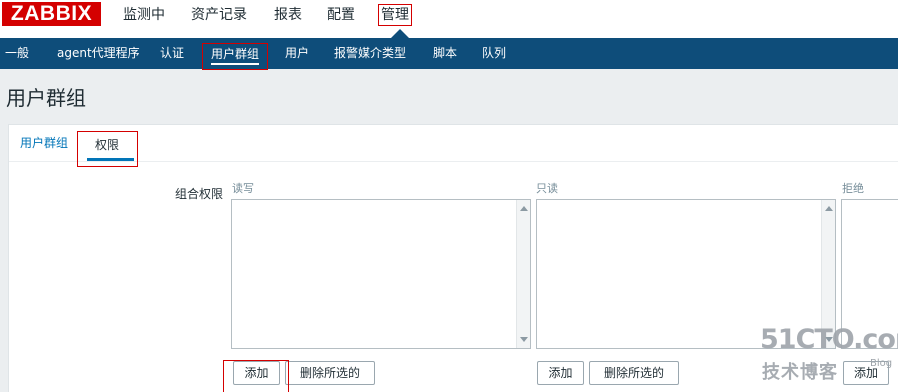 This screenshot has height=392, width=898. I want to click on read-only-remove-button: 删除所选的, so click(634, 373).